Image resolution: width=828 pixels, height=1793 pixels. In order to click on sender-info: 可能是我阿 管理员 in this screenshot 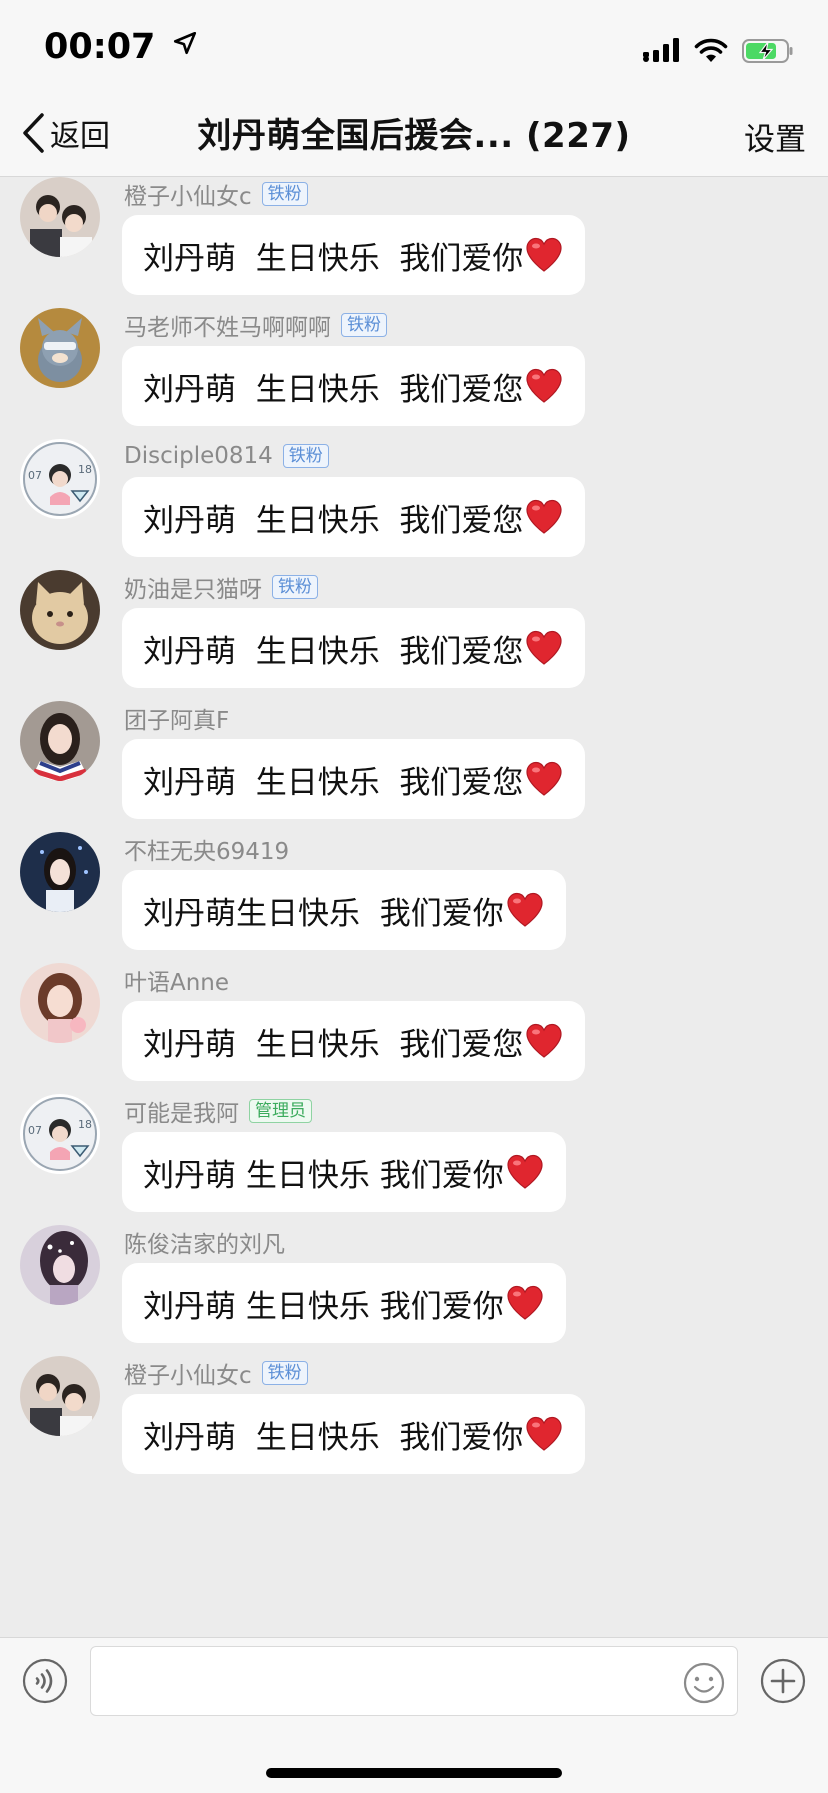, I will do `click(218, 1111)`.